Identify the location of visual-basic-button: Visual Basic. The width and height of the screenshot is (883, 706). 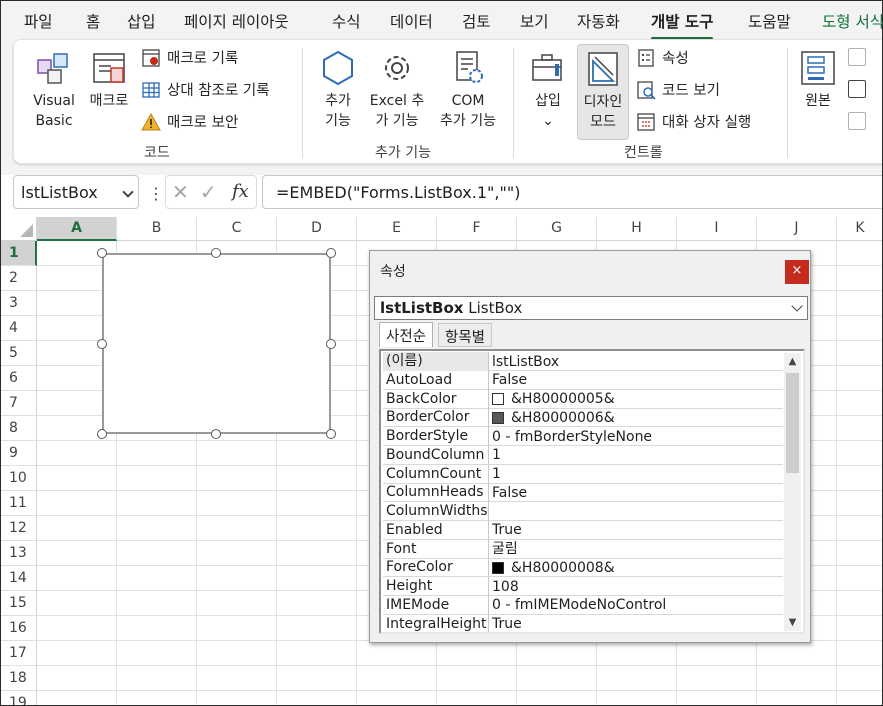
(54, 89).